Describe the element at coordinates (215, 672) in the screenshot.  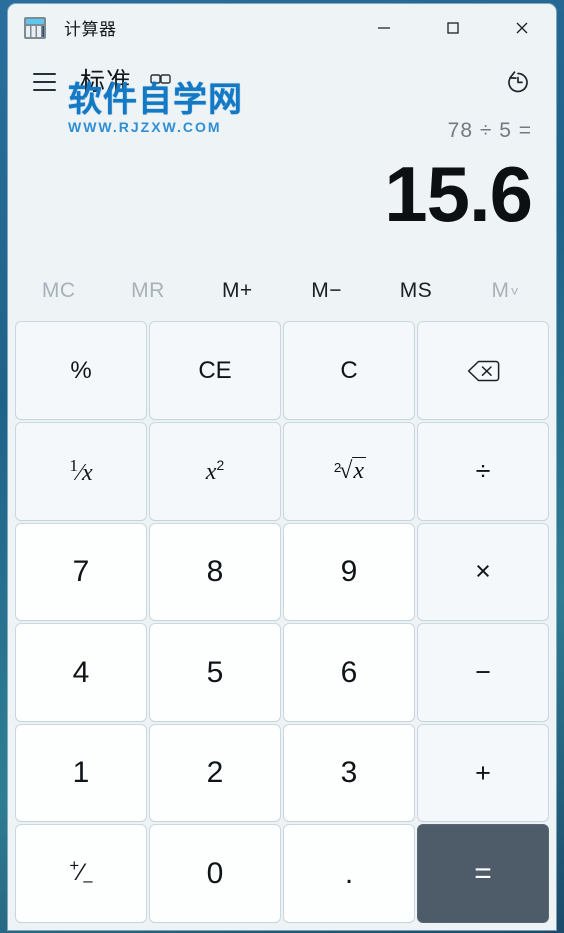
I see `digit-5-button: 5` at that location.